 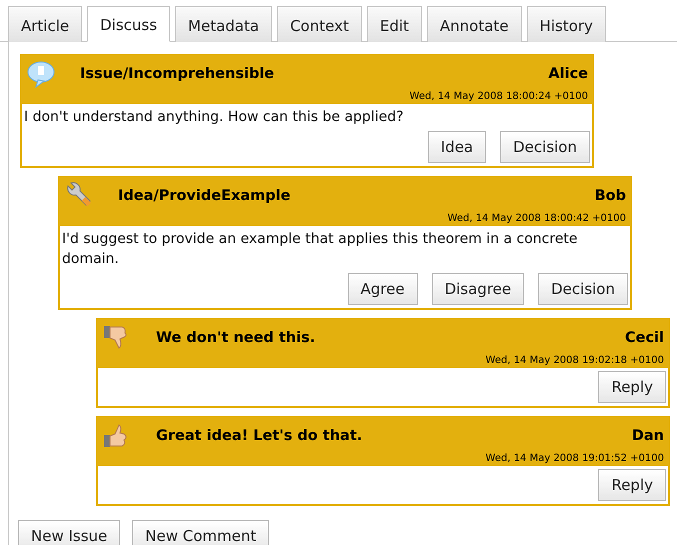 What do you see at coordinates (383, 289) in the screenshot?
I see `action-button: Agree` at bounding box center [383, 289].